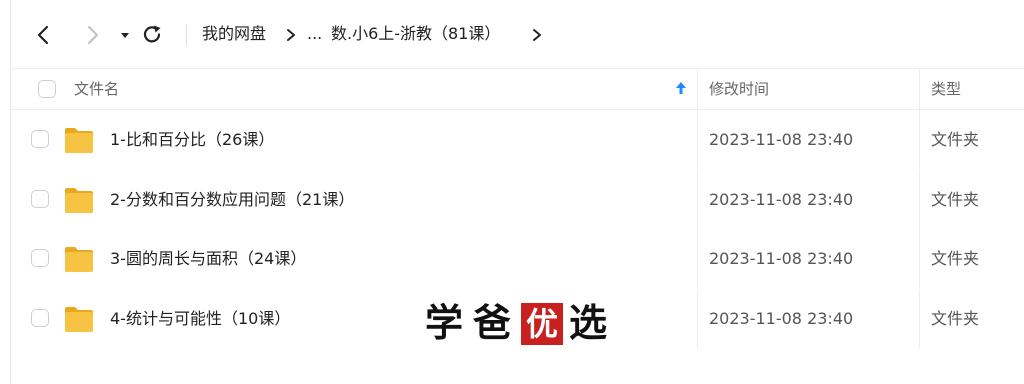 Image resolution: width=1024 pixels, height=384 pixels. I want to click on chevron-right-icon, so click(93, 35).